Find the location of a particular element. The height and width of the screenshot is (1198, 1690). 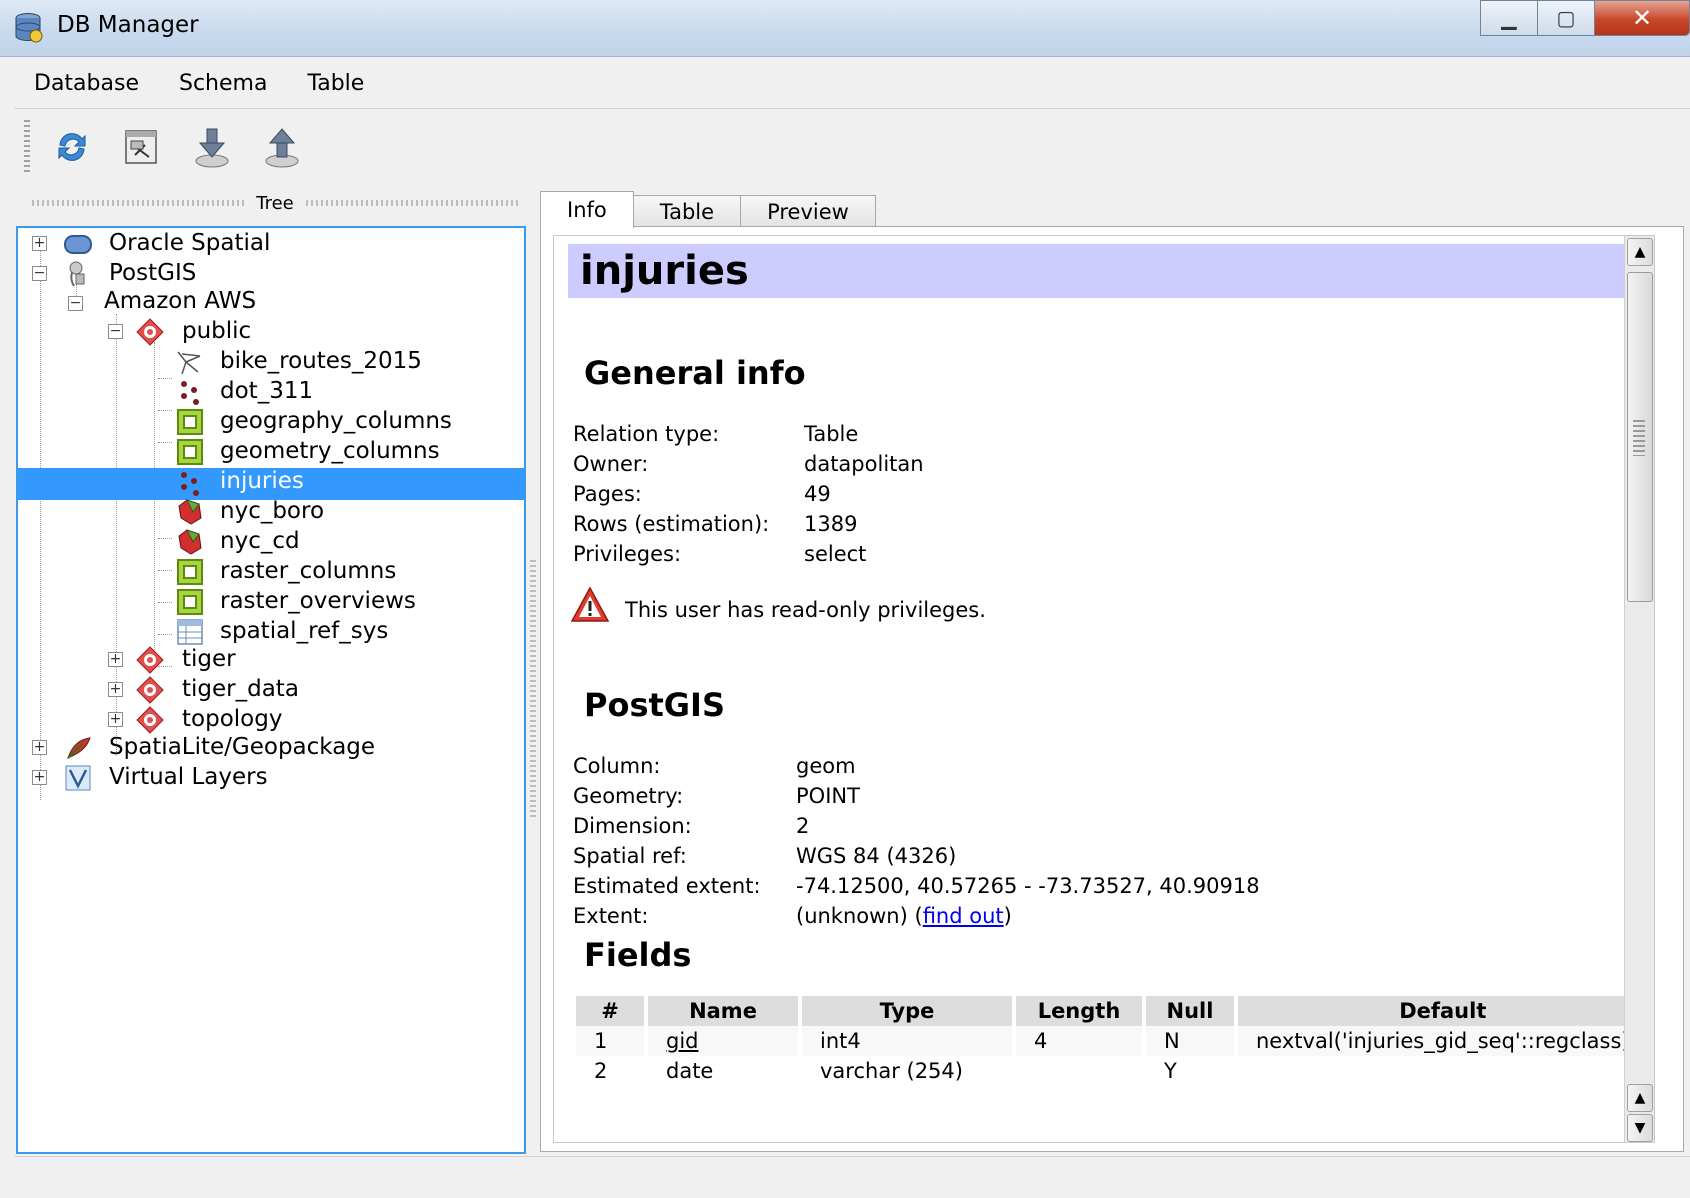

tree-item-tiger: tiger is located at coordinates (209, 659).